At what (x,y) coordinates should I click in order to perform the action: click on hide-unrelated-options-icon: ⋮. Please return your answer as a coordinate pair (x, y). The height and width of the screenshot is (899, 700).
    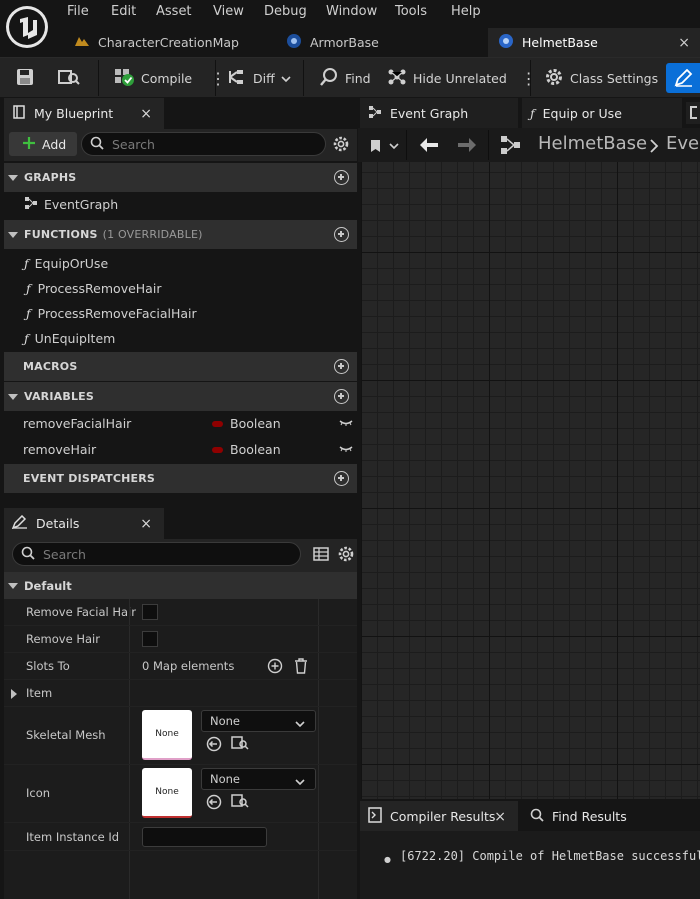
    Looking at the image, I should click on (529, 78).